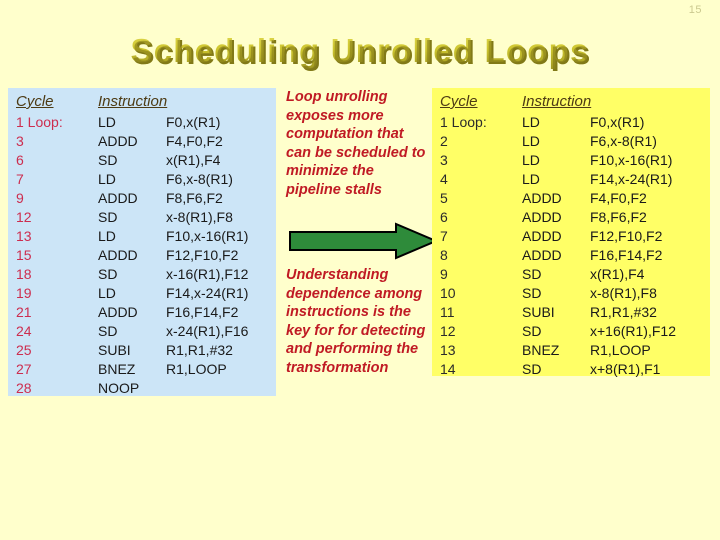  What do you see at coordinates (447, 312) in the screenshot?
I see `cell-cycle: 11` at bounding box center [447, 312].